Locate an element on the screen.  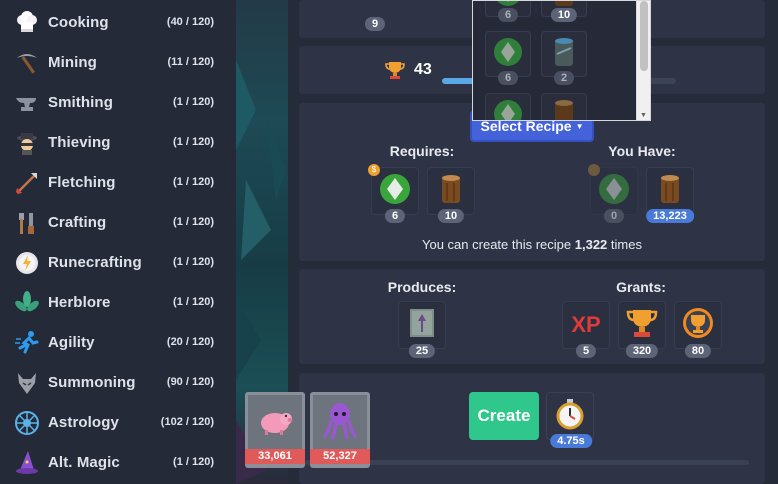
action-progress-track is located at coordinates (527, 462).